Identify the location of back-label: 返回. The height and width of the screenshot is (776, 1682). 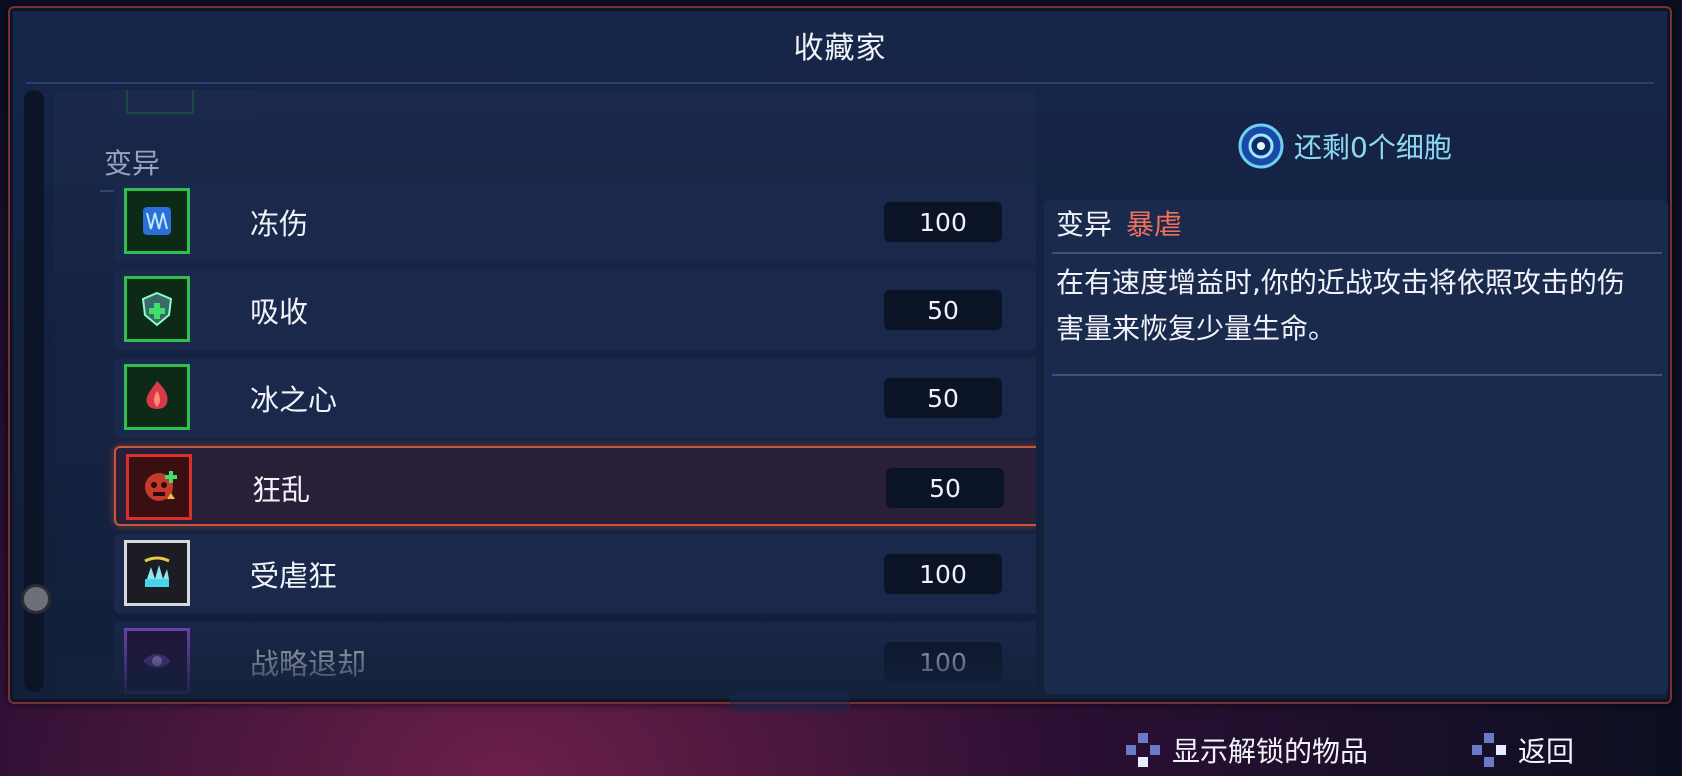
(1546, 751).